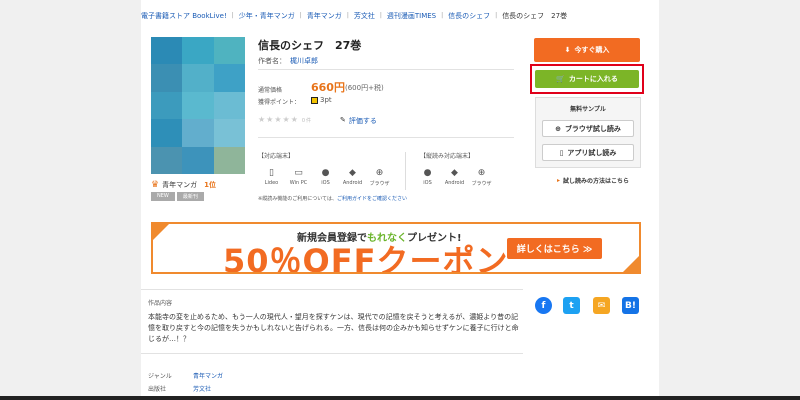 The width and height of the screenshot is (800, 400). I want to click on usage-guide-link: ご利用ガイドをご確認ください, so click(372, 199).